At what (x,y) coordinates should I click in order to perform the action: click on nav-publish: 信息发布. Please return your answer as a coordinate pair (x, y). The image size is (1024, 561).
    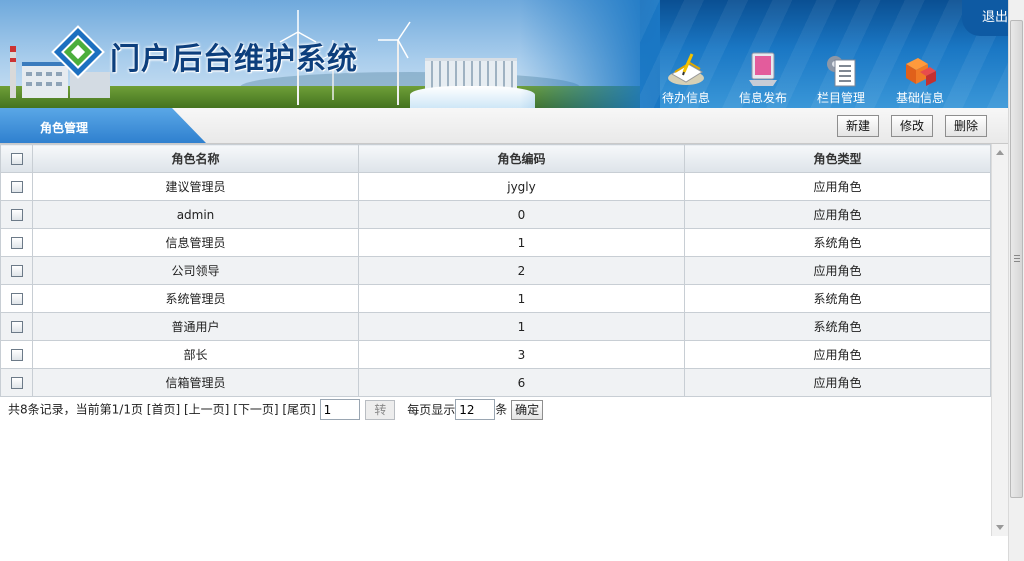
    Looking at the image, I should click on (763, 78).